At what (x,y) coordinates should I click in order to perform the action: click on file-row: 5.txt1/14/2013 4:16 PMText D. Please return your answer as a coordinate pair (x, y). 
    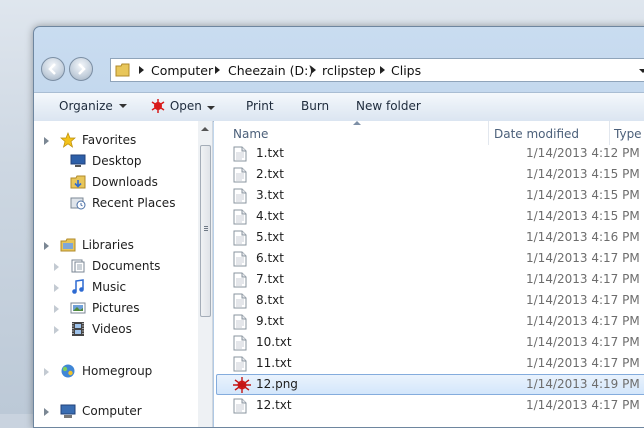
    Looking at the image, I should click on (430, 237).